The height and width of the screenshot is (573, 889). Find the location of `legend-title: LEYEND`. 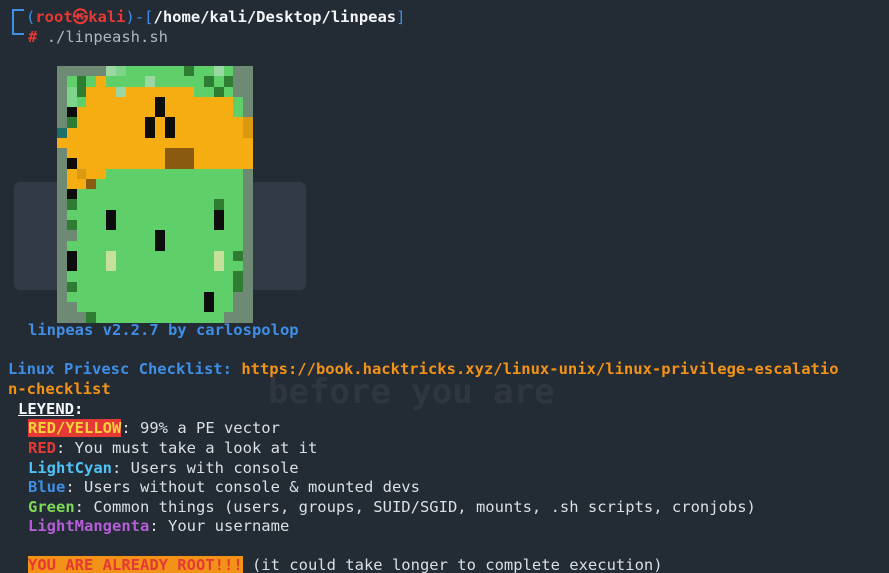

legend-title: LEYEND is located at coordinates (46, 409).